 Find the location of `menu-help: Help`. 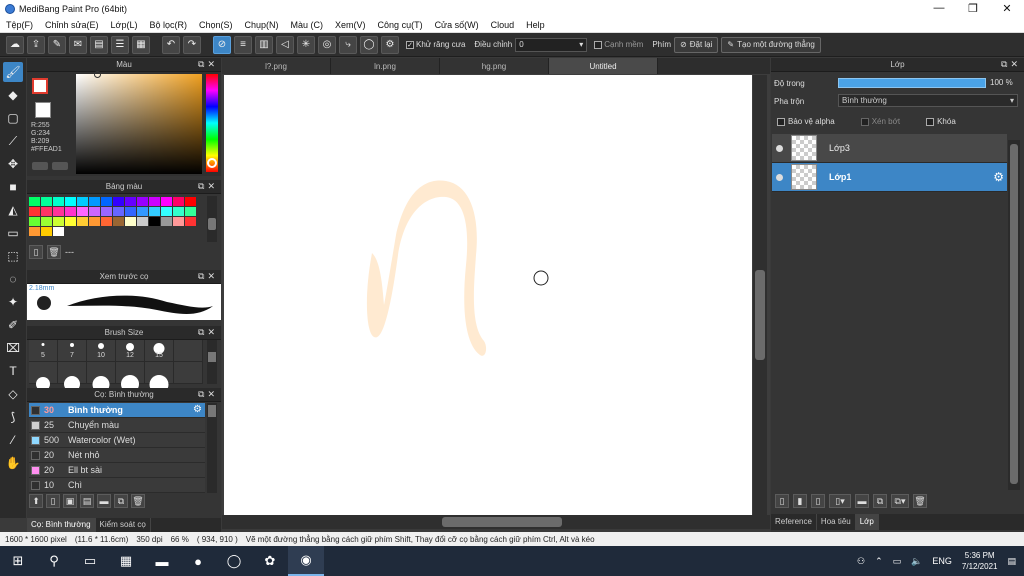

menu-help: Help is located at coordinates (535, 25).